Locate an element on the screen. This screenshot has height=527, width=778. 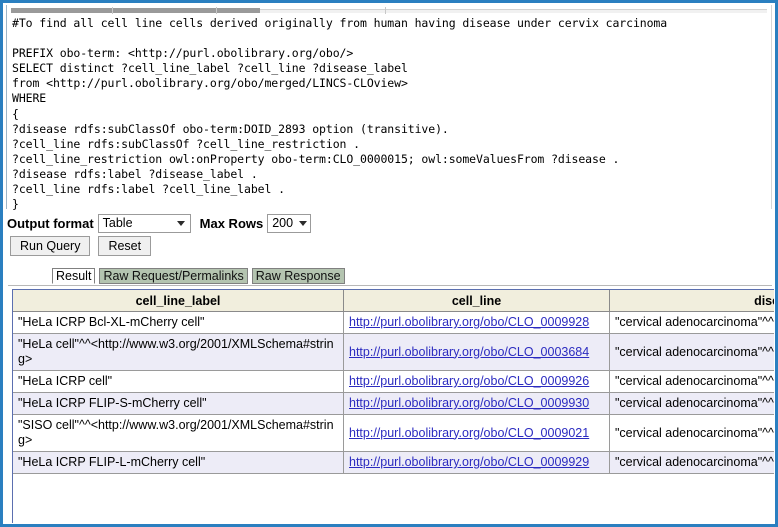
tab-raw-response: Raw Response is located at coordinates (298, 276).